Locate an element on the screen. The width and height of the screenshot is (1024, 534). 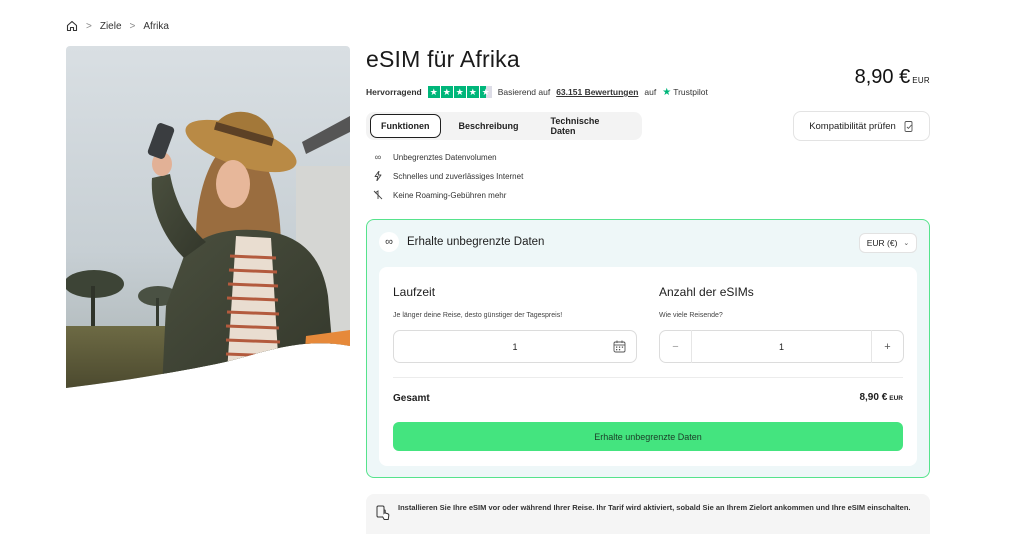
breadcrumb: > Ziele > Afrika is located at coordinates (117, 26).